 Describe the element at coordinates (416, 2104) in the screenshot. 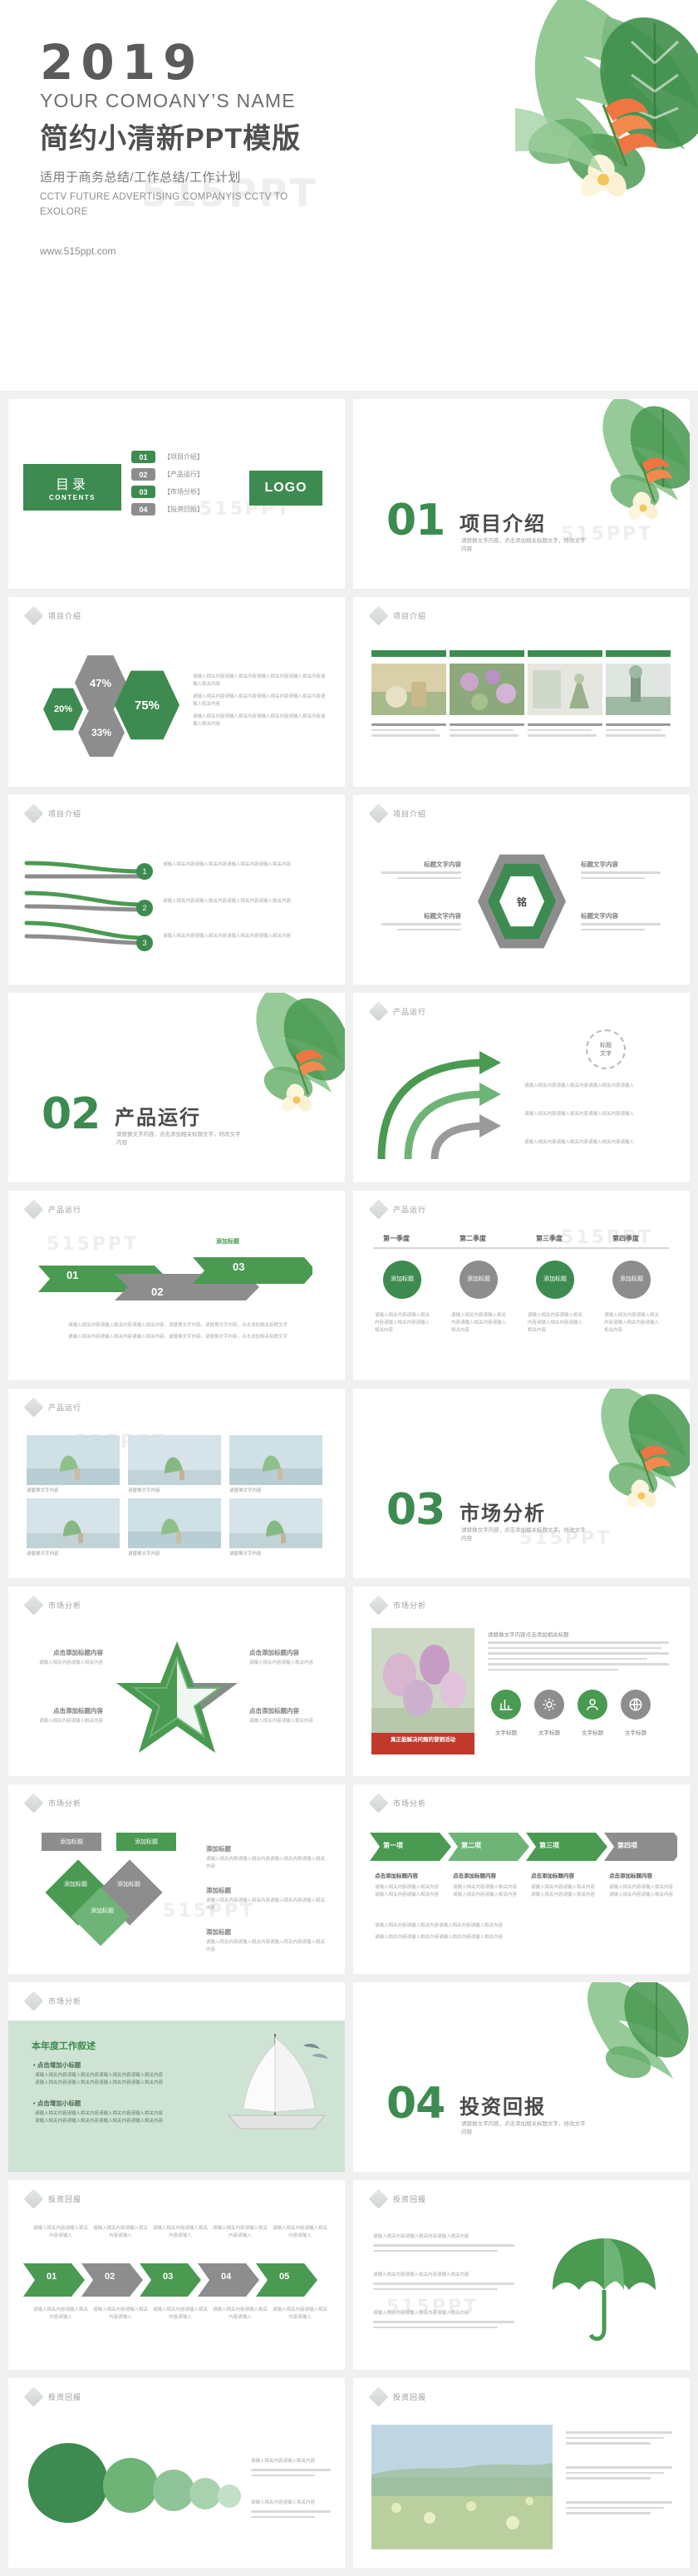

I see `section-number: 04` at that location.